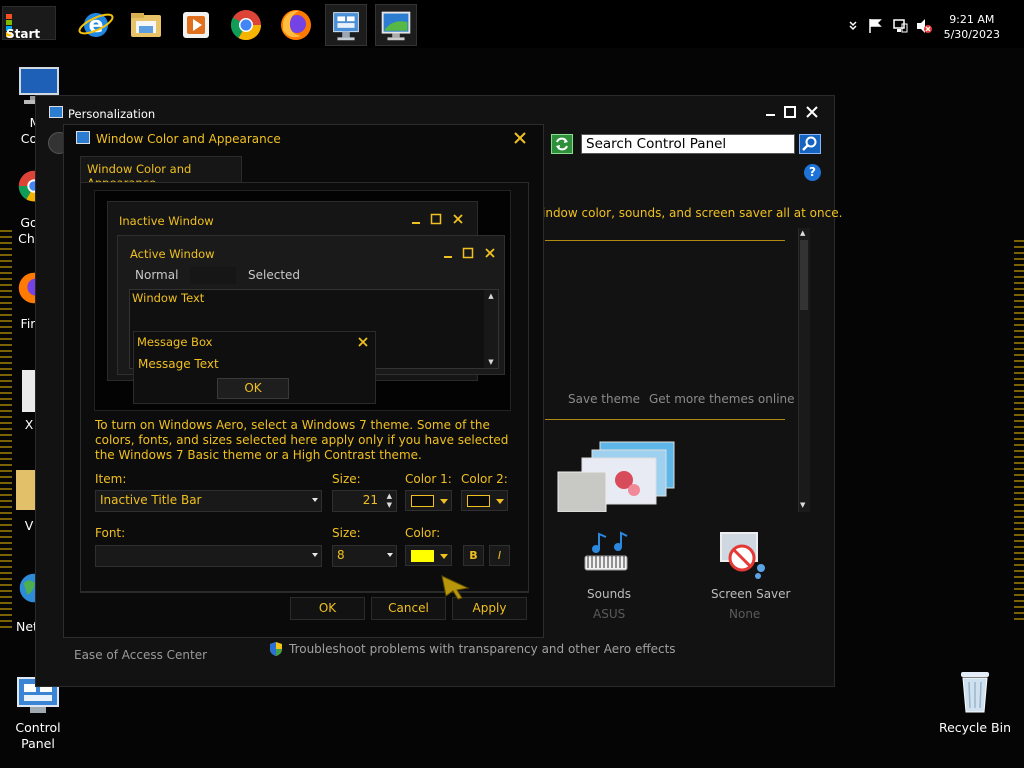 This screenshot has height=768, width=1024. I want to click on font-label: Font:, so click(110, 533).